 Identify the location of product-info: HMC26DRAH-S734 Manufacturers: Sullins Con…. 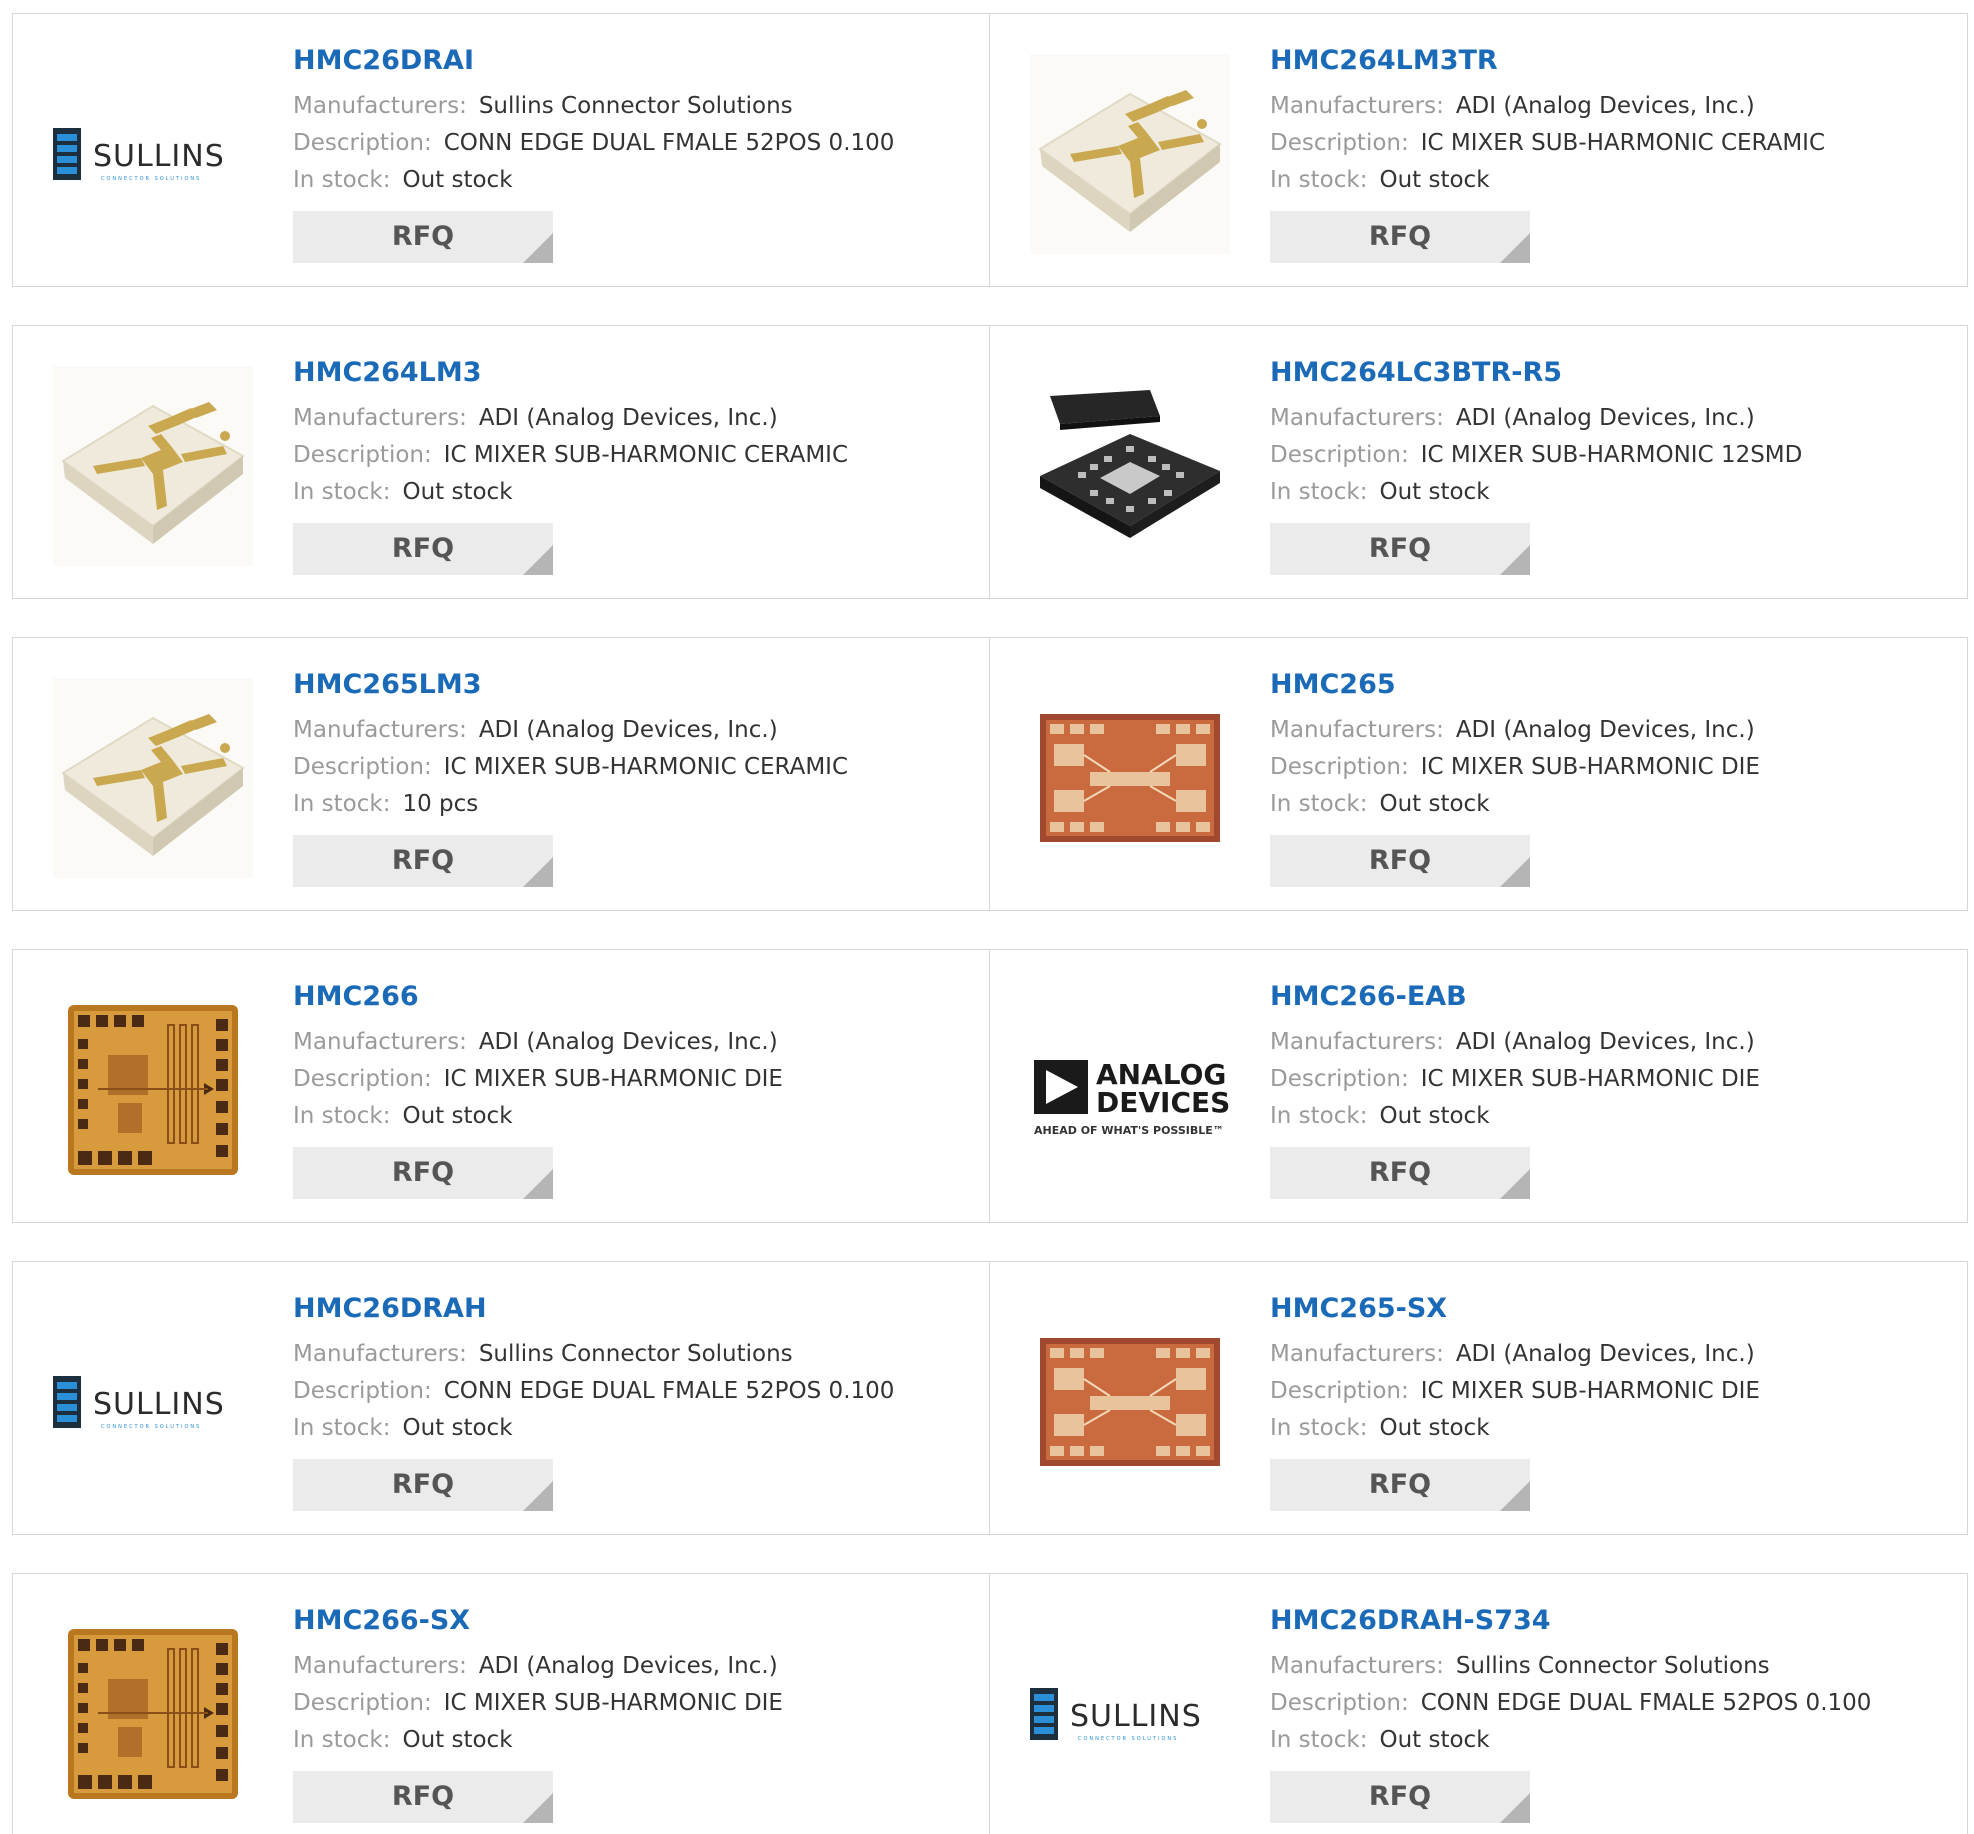
(1608, 1713).